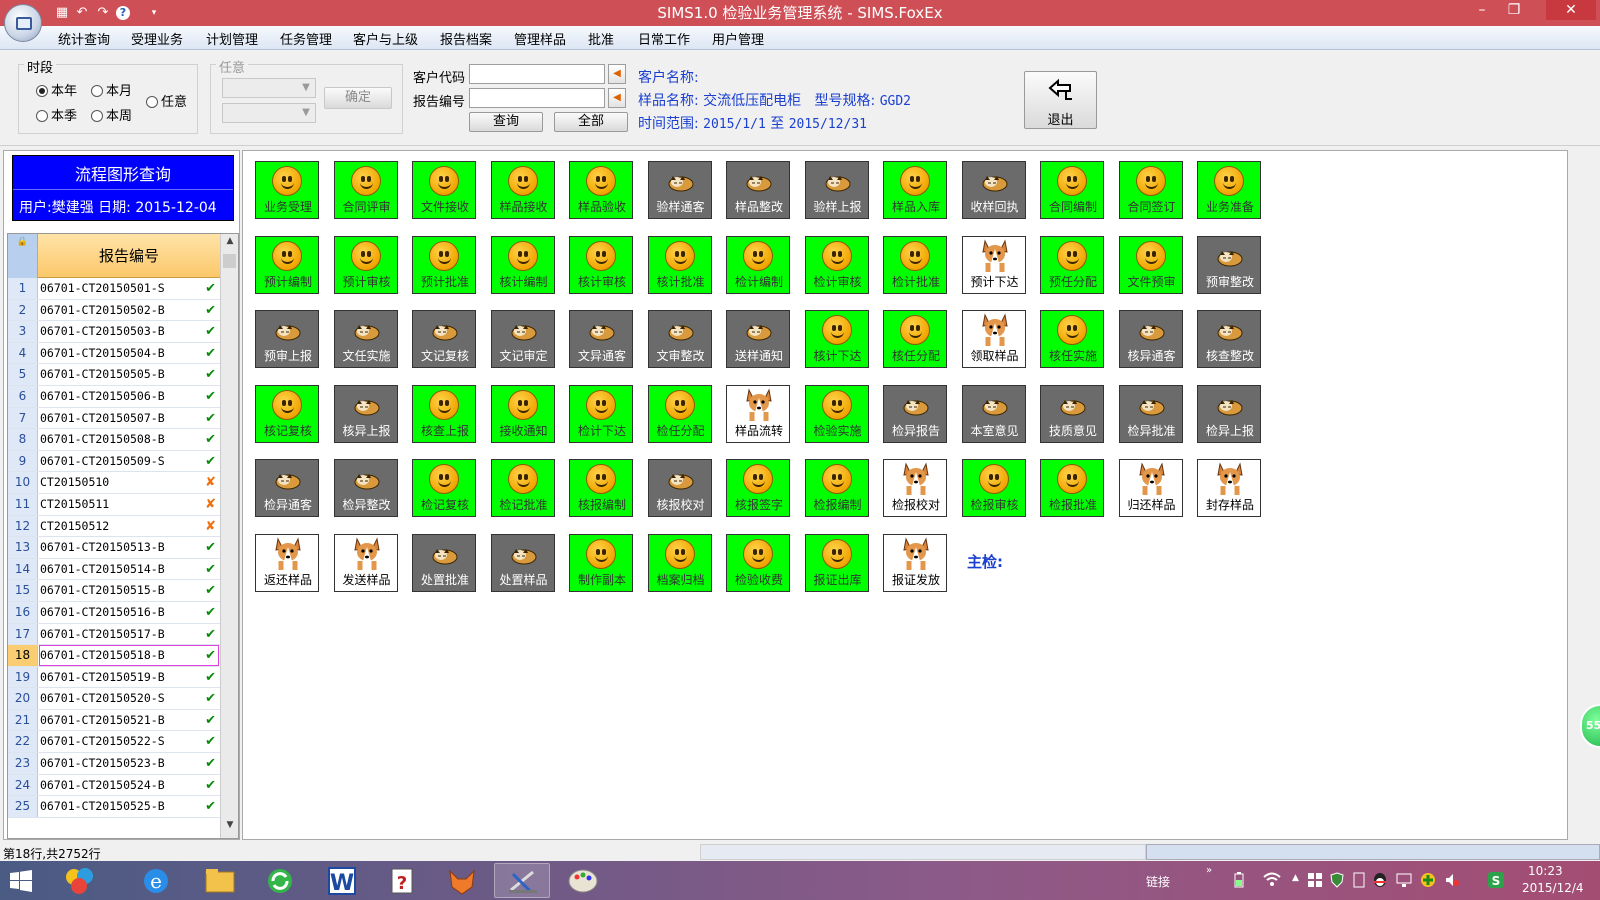 Image resolution: width=1600 pixels, height=900 pixels. Describe the element at coordinates (365, 339) in the screenshot. I see `process-tile: 文任实施` at that location.